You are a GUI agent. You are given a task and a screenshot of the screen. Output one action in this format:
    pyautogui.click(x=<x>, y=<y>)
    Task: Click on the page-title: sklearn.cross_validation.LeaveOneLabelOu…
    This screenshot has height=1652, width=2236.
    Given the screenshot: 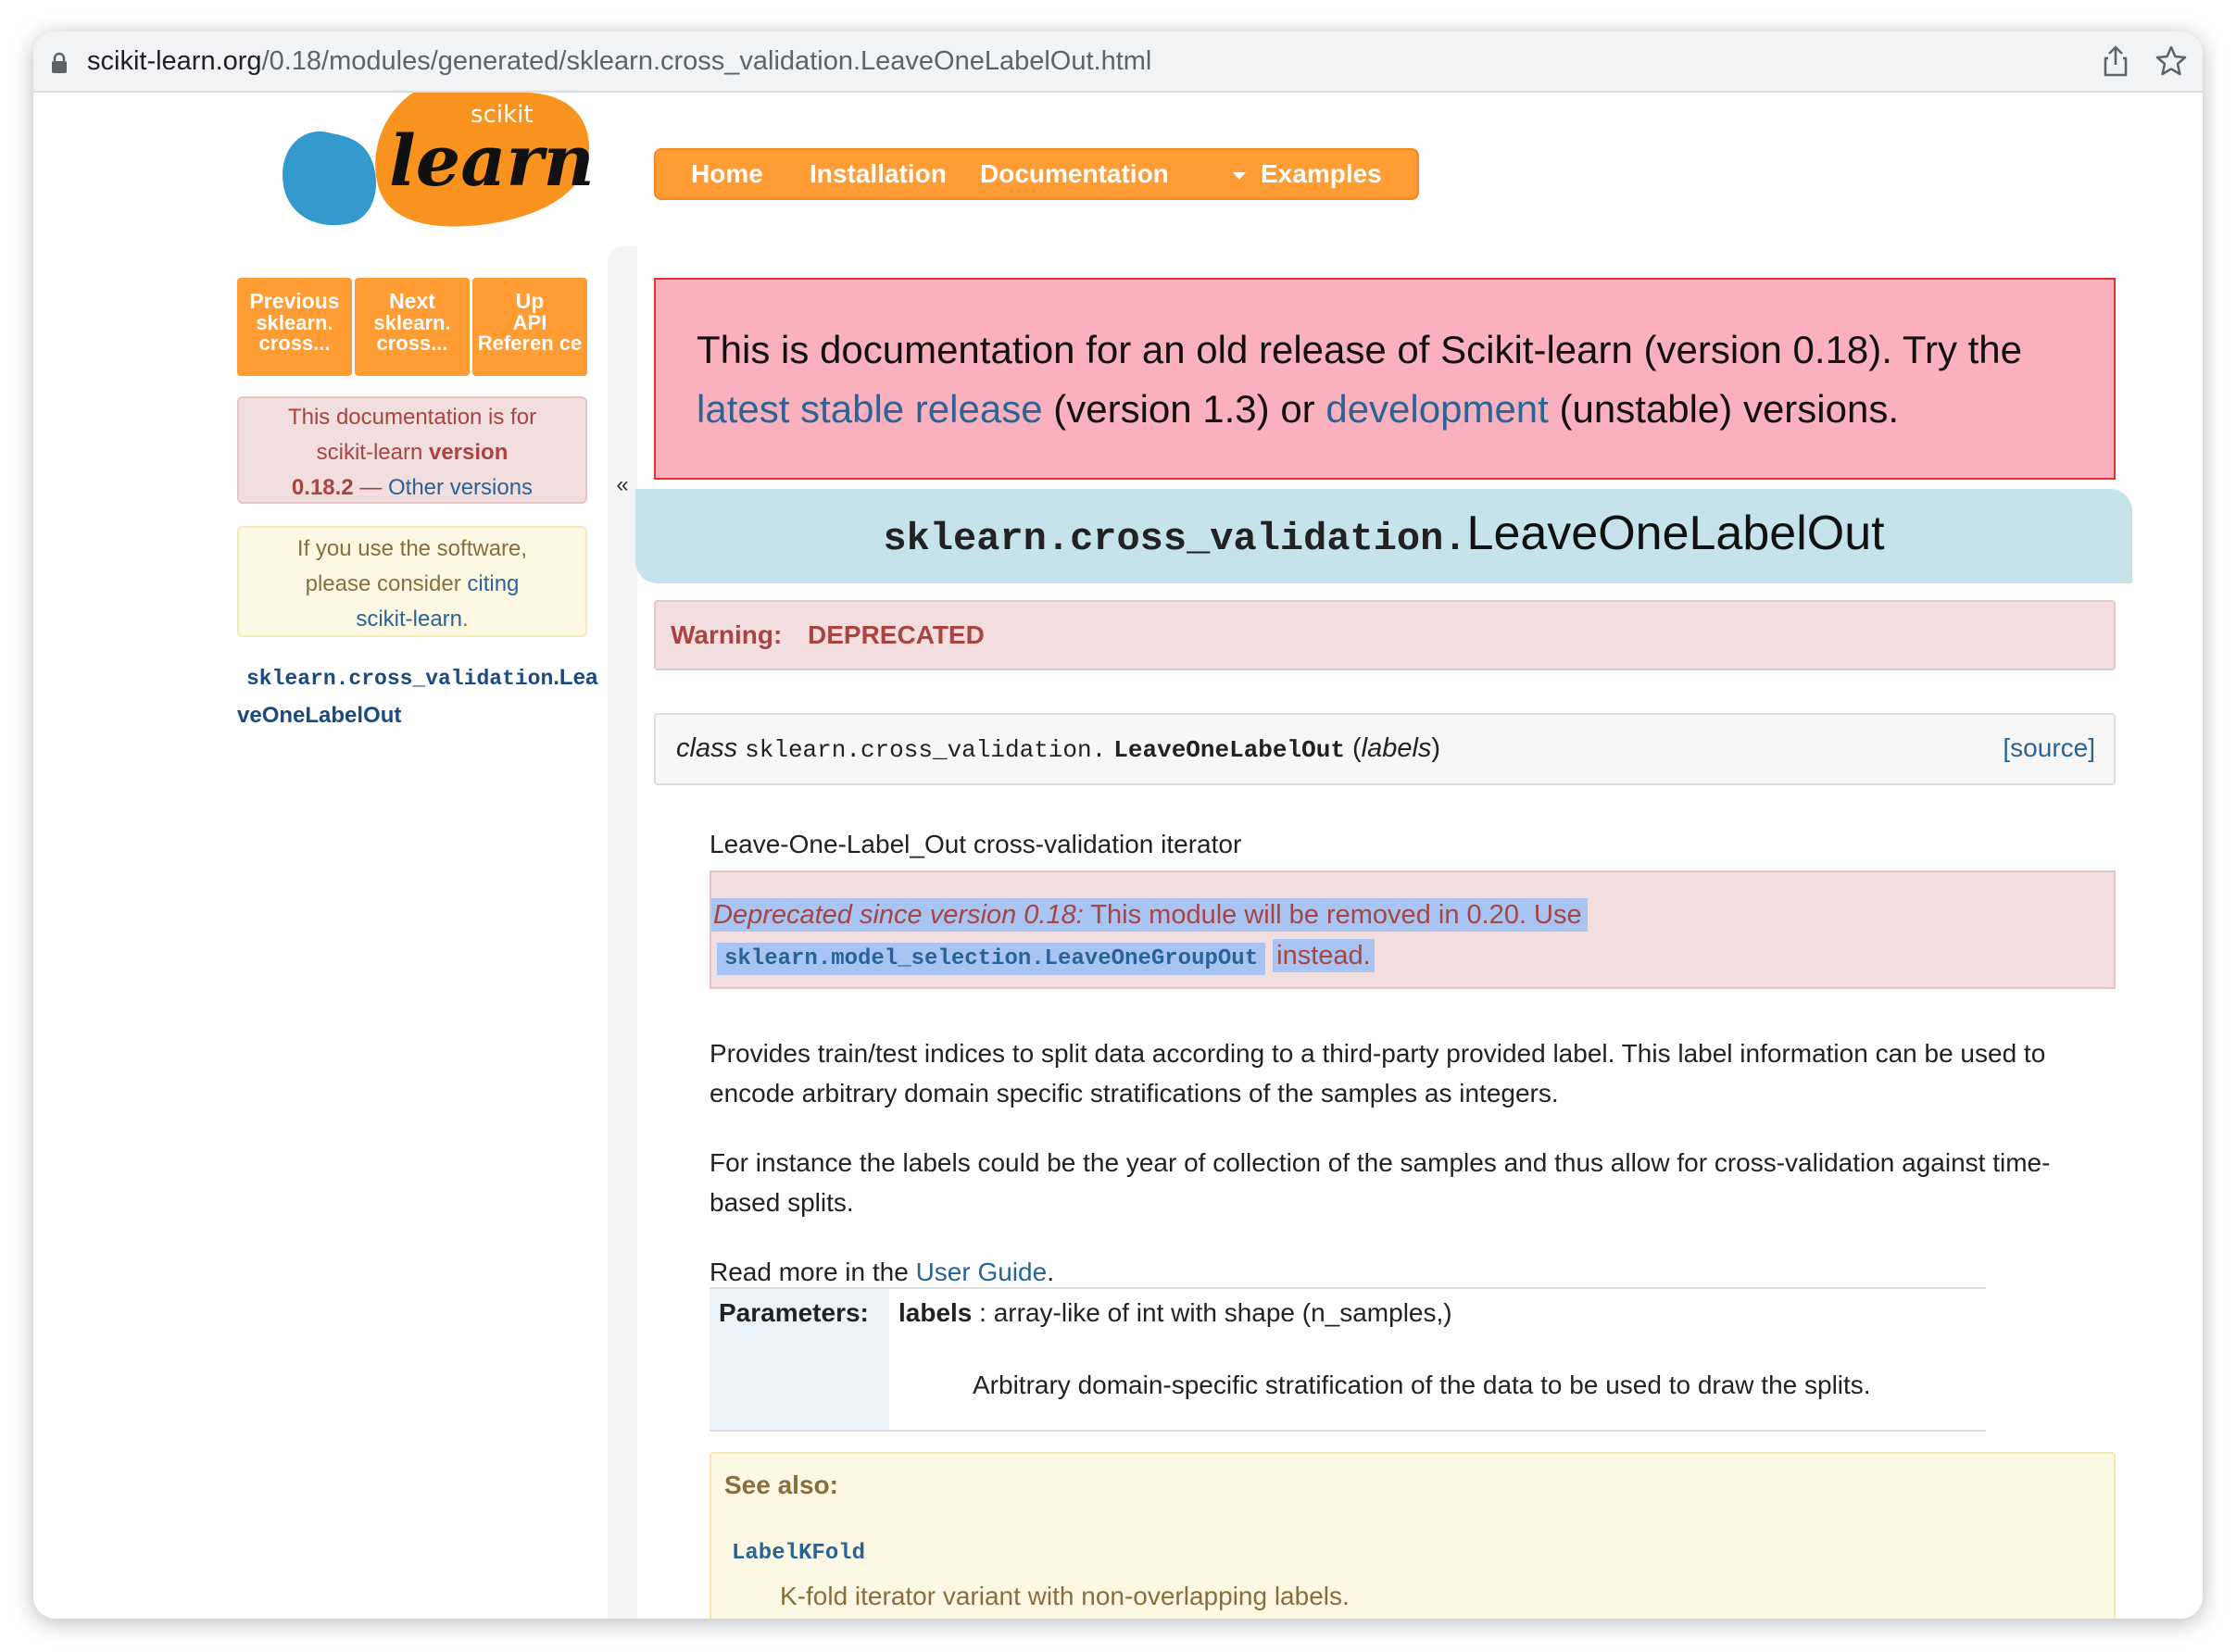 What is the action you would take?
    pyautogui.click(x=1383, y=533)
    